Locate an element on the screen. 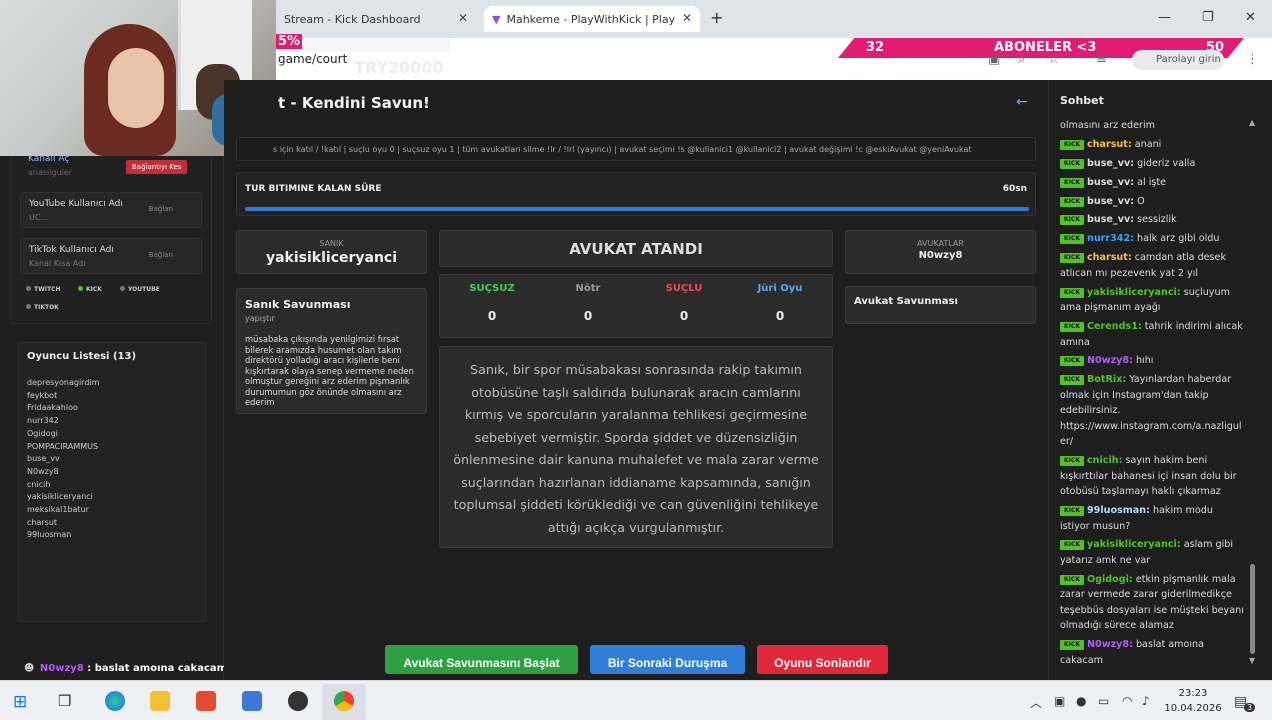 This screenshot has width=1272, height=720. restore-icon: ❐ is located at coordinates (1208, 17).